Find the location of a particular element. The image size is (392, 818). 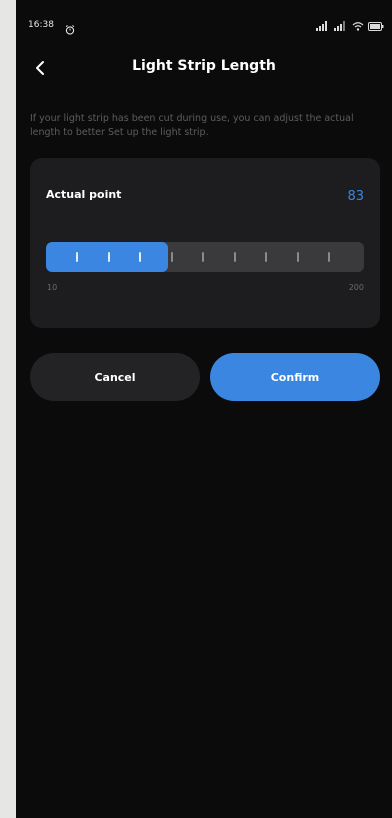

page-title: Light Strip Length is located at coordinates (204, 66).